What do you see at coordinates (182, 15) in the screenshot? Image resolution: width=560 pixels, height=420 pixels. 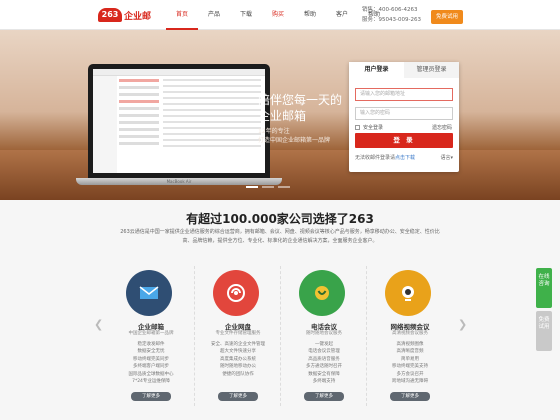 I see `nav-home: 首页` at bounding box center [182, 15].